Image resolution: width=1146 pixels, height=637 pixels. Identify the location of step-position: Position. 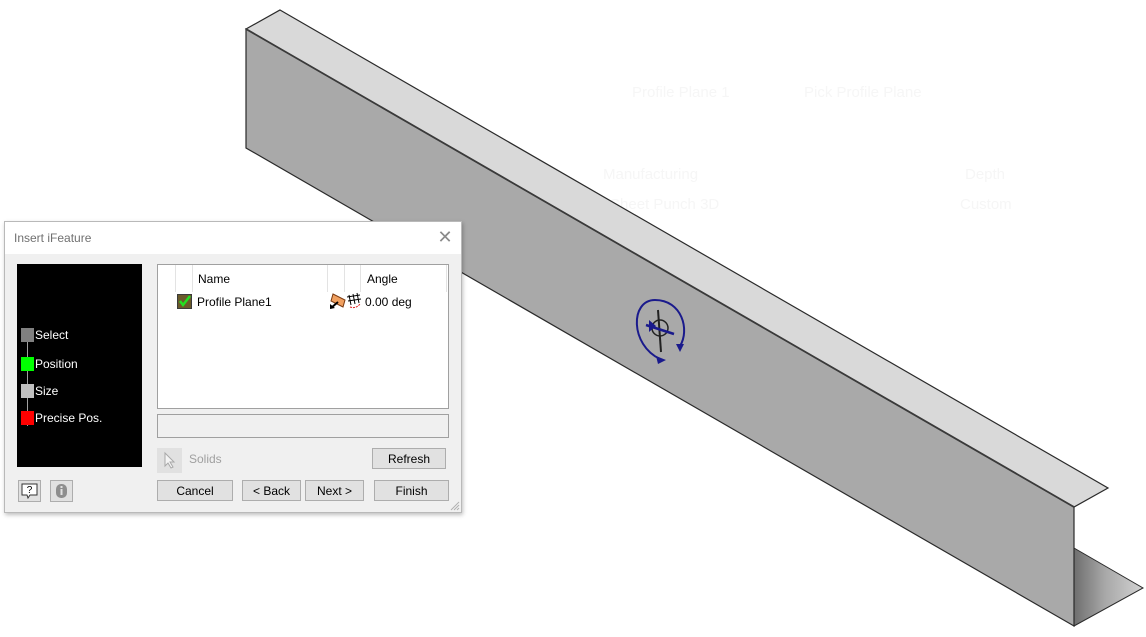
(49, 364).